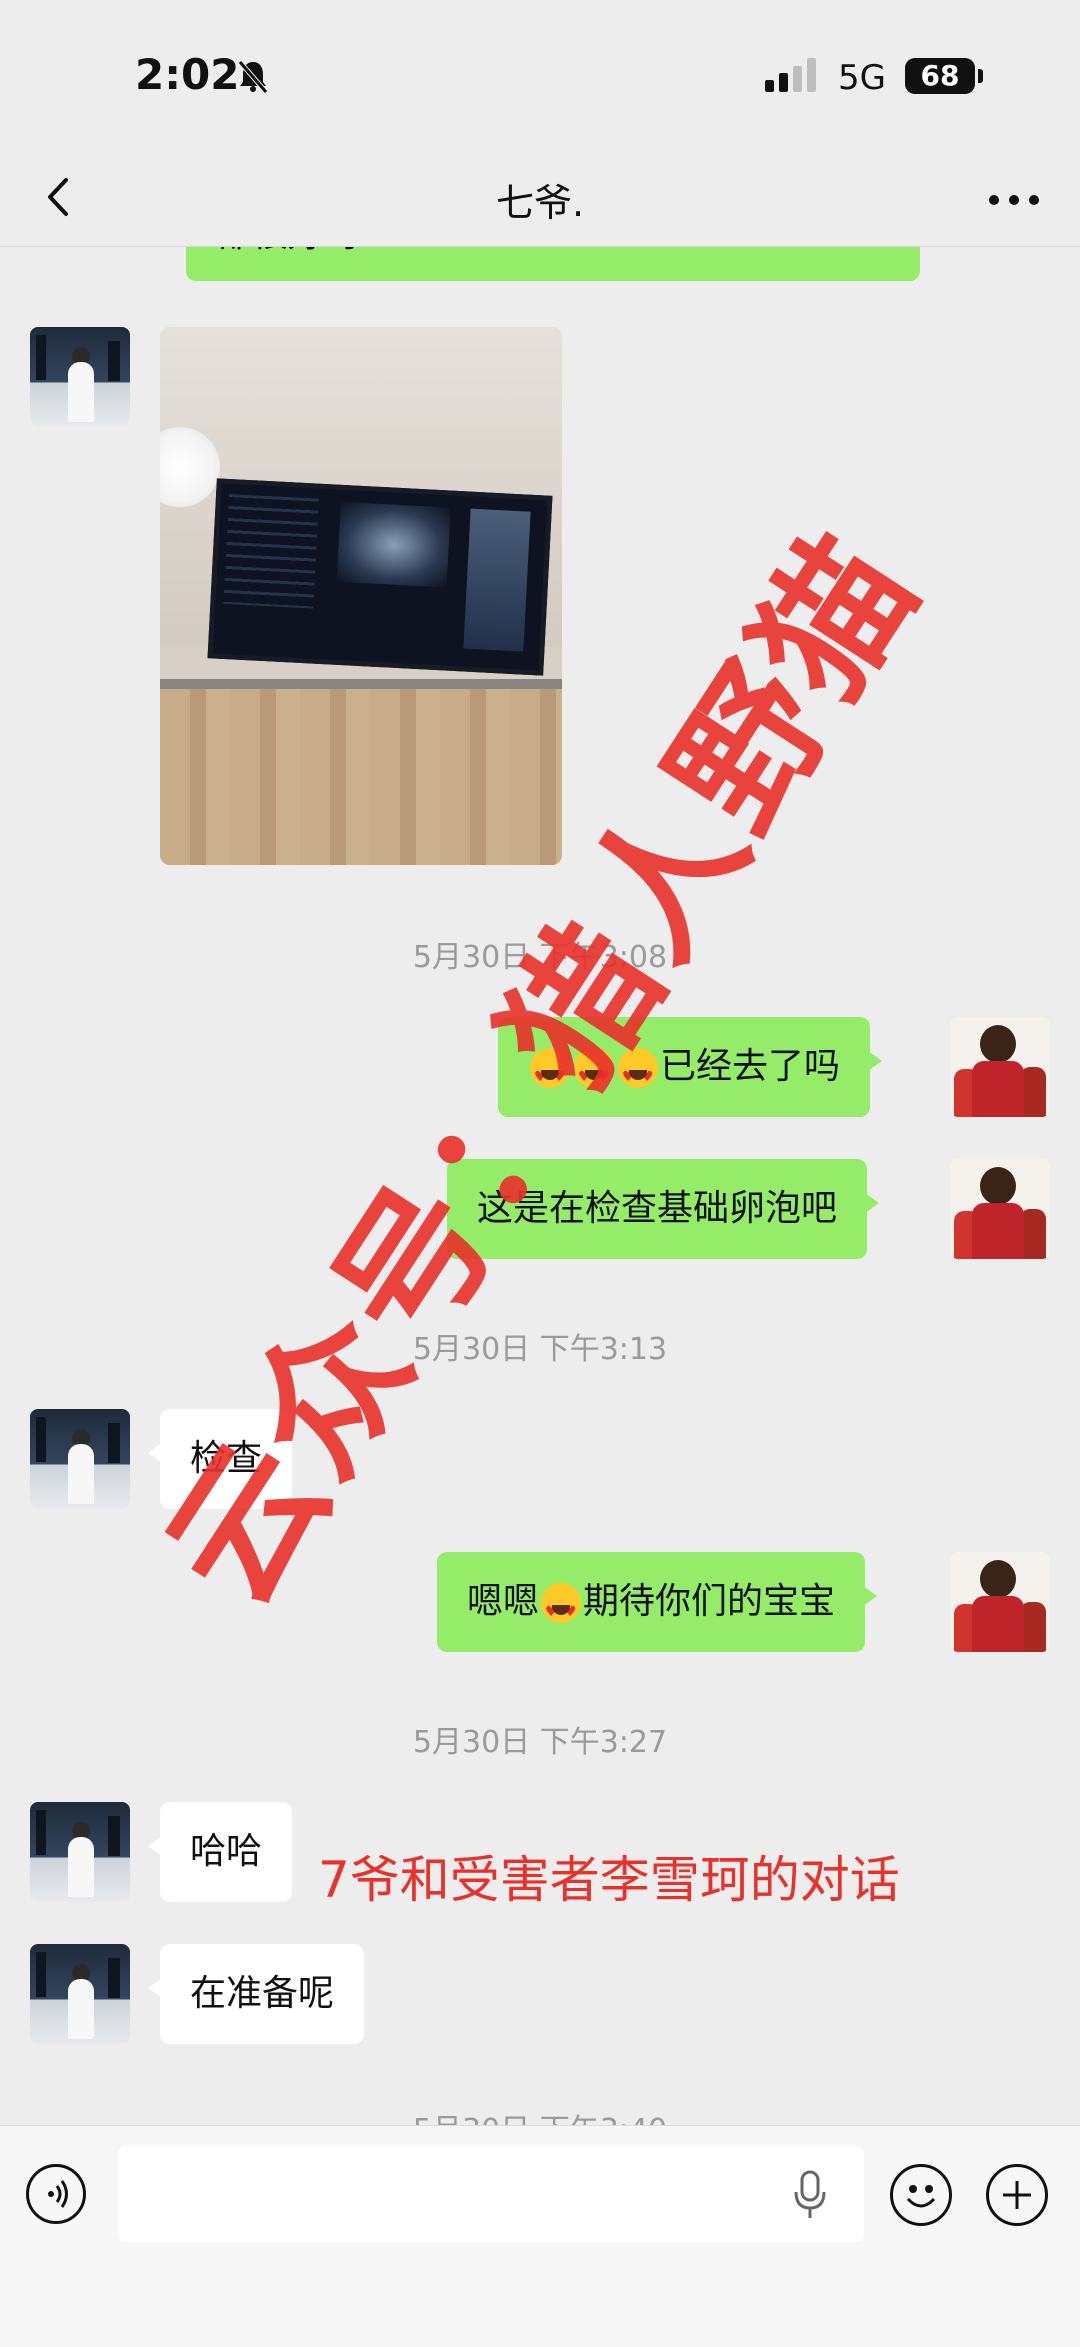  What do you see at coordinates (540, 2115) in the screenshot?
I see `timestamp: 5月30日 下午3:40` at bounding box center [540, 2115].